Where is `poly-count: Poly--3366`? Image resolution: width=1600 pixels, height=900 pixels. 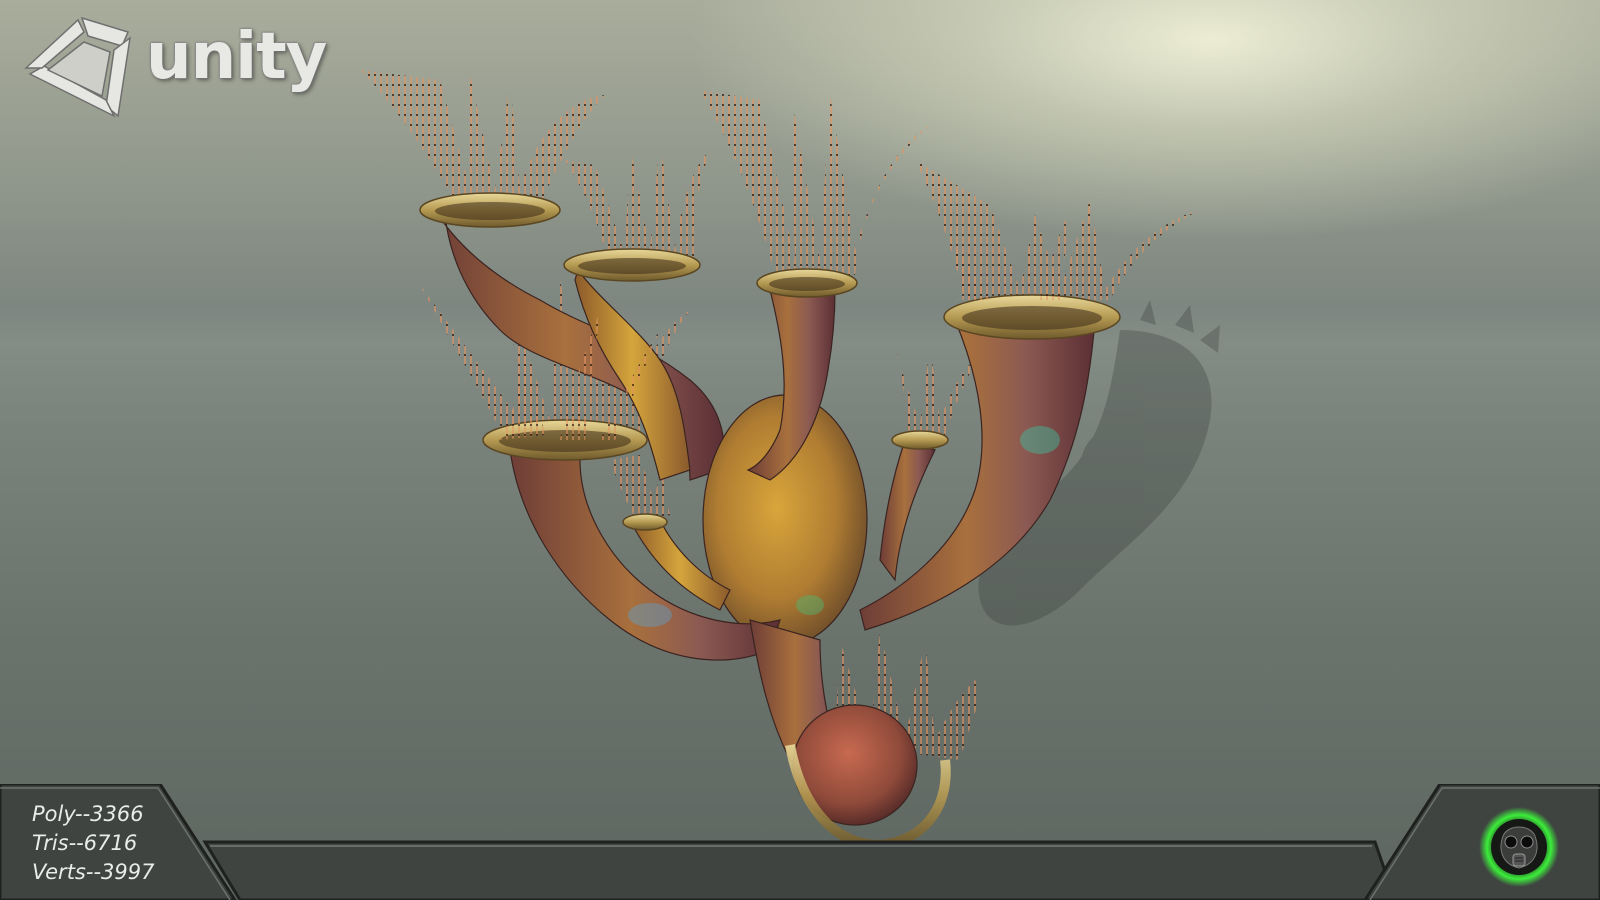 poly-count: Poly--3366 is located at coordinates (88, 814).